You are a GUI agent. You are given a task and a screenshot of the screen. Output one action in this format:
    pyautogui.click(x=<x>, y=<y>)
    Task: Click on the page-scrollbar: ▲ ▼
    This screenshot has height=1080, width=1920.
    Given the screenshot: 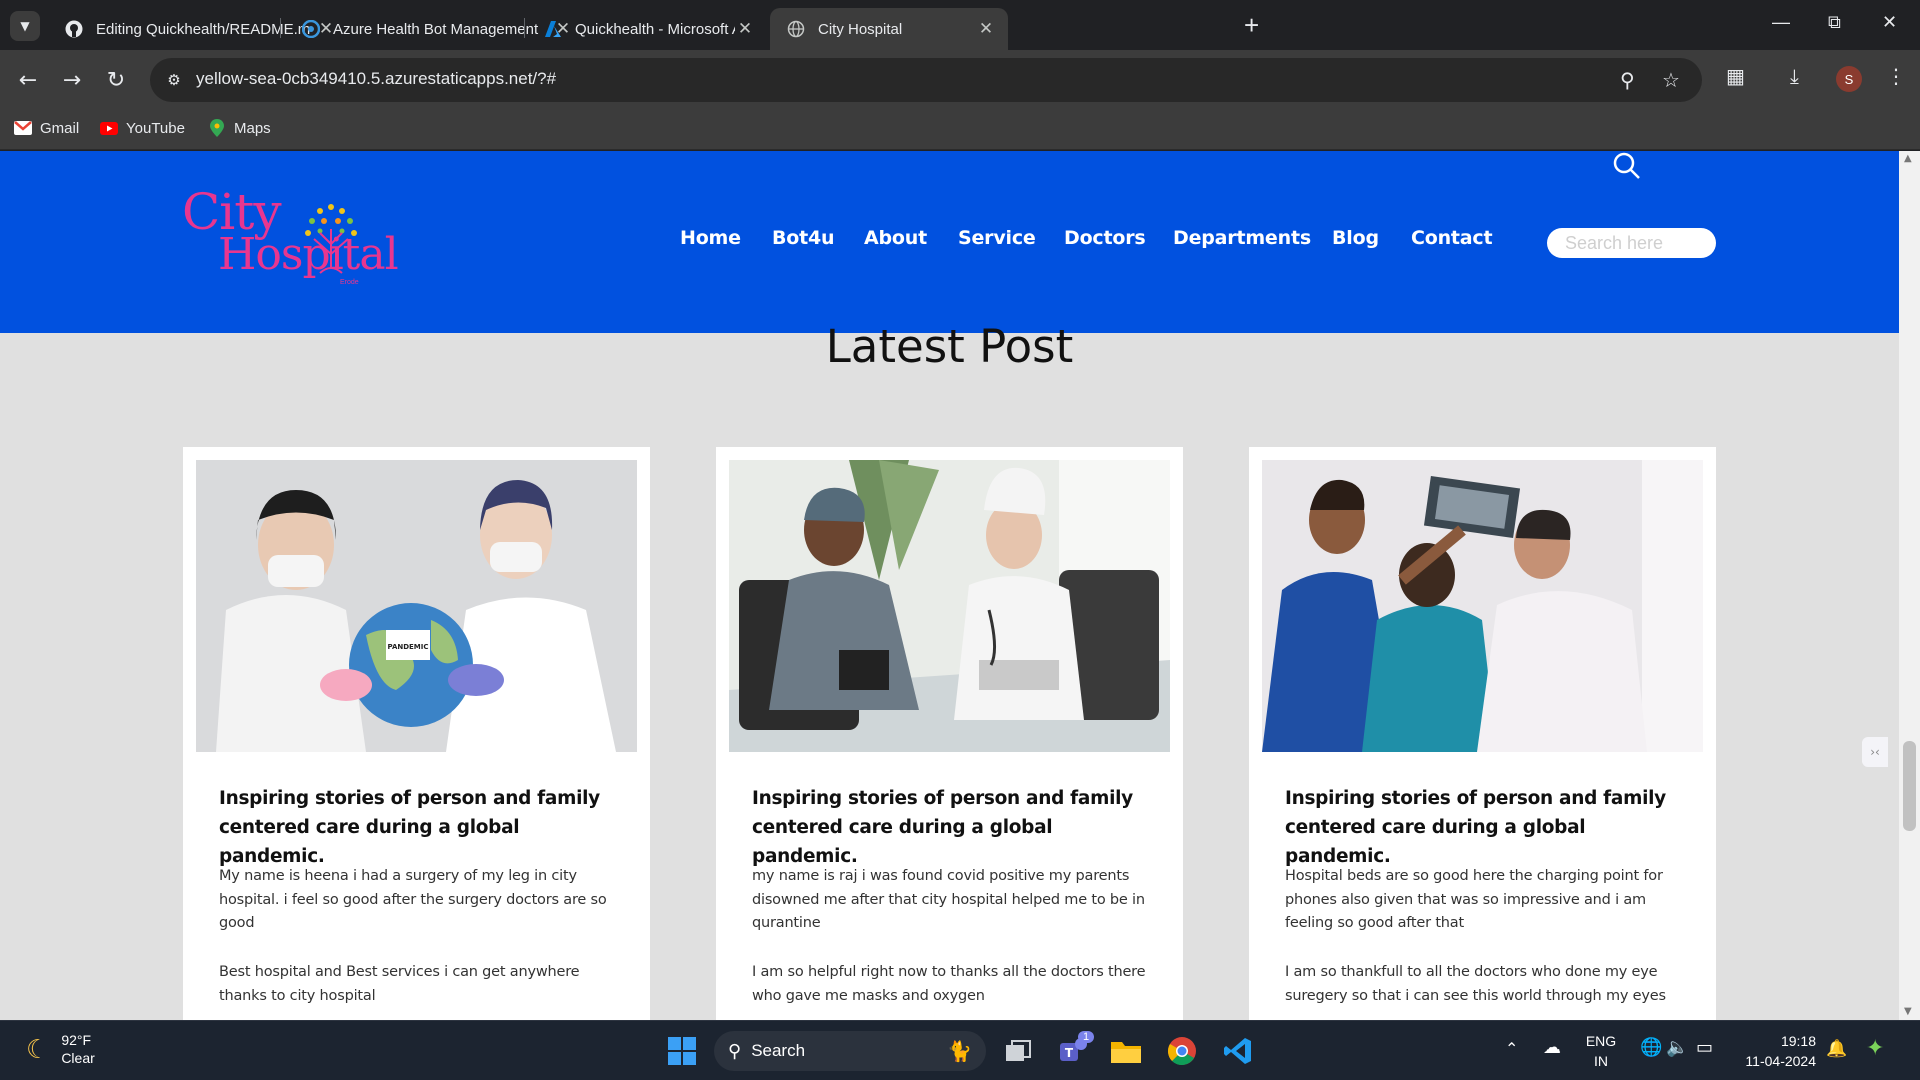 What is the action you would take?
    pyautogui.click(x=1909, y=585)
    